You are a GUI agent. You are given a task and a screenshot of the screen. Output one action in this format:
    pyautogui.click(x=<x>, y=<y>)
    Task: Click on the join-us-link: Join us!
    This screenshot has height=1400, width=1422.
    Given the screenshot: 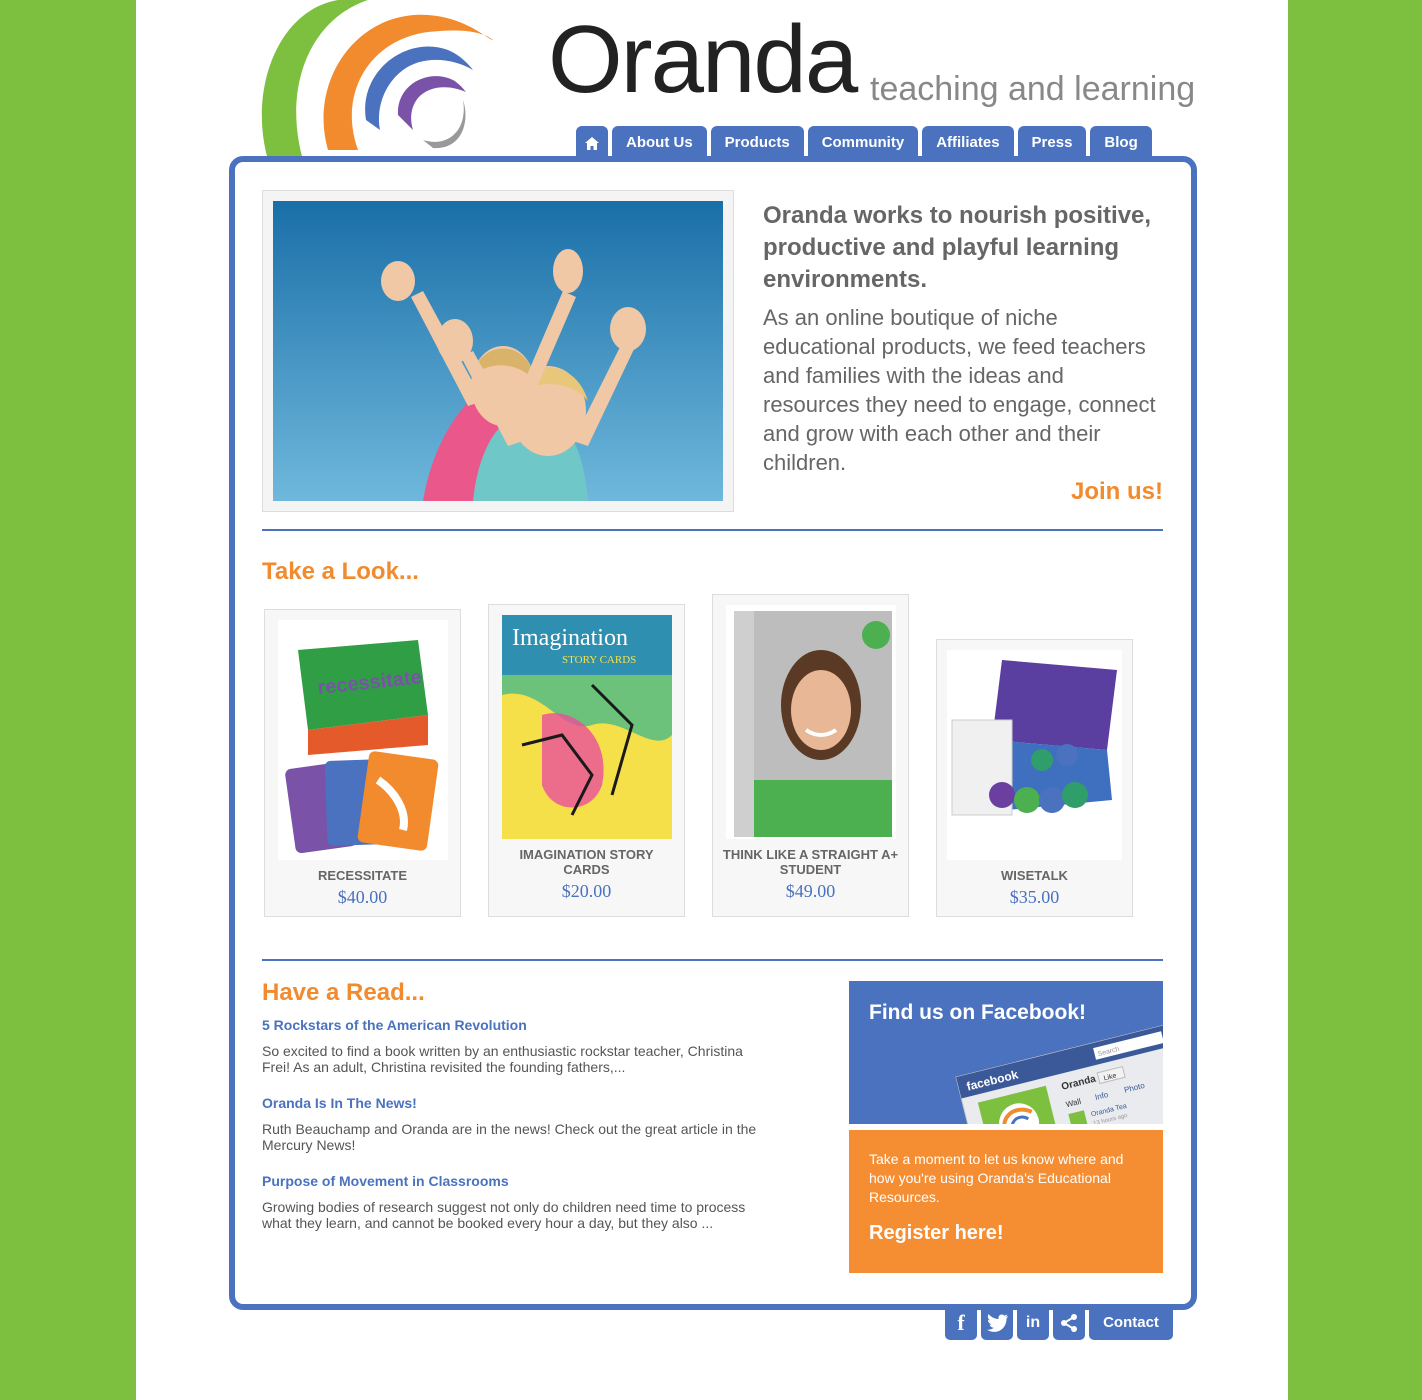 What is the action you would take?
    pyautogui.click(x=1117, y=492)
    